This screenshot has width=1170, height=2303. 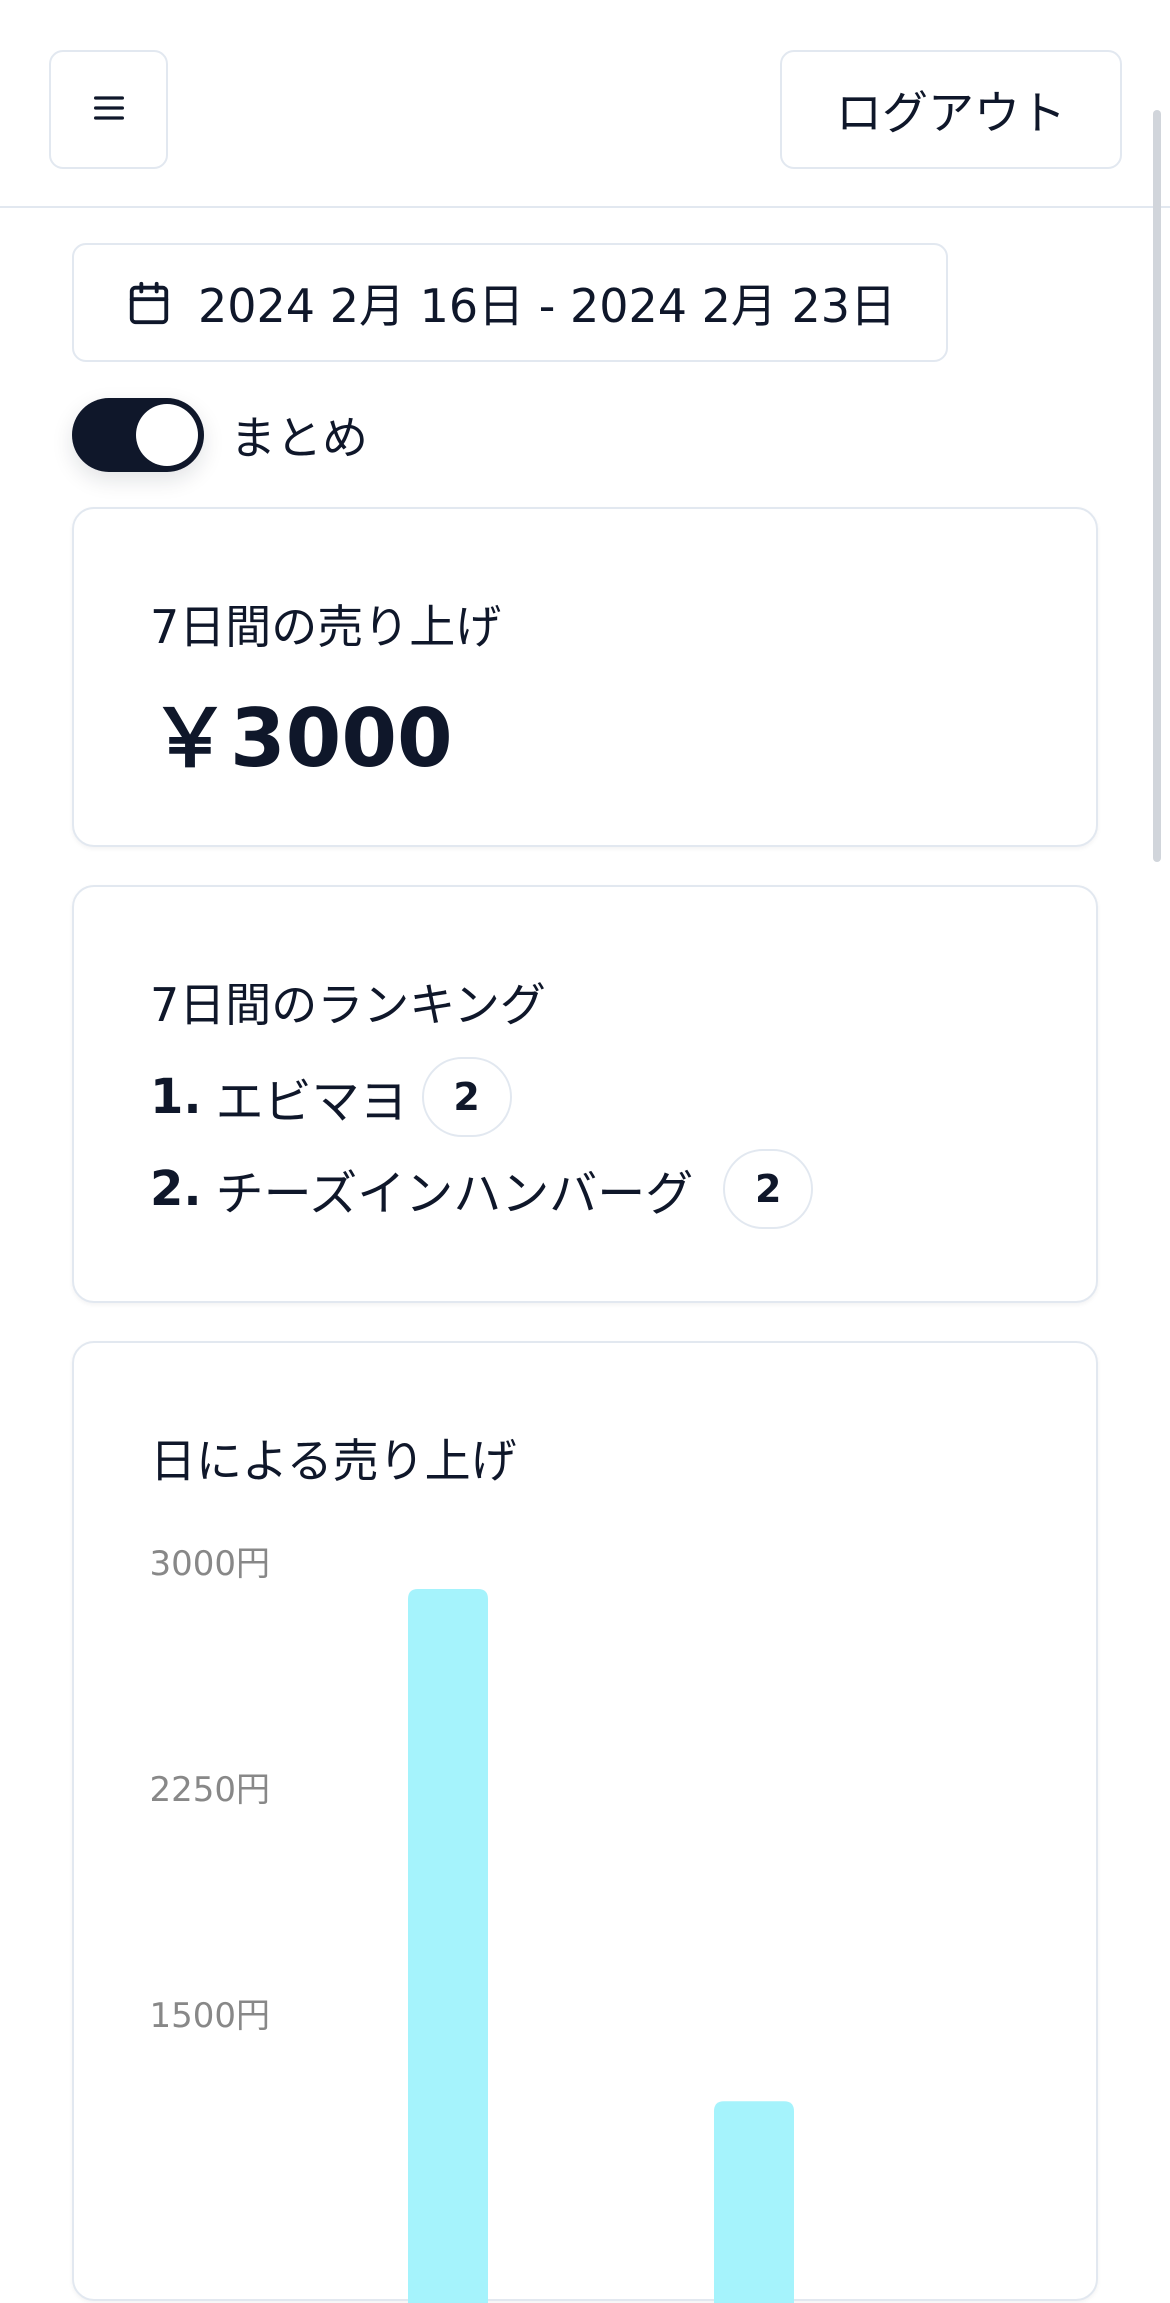 I want to click on date-range-picker: 2024 2月 16日 - 2024 2月 23日, so click(x=510, y=302).